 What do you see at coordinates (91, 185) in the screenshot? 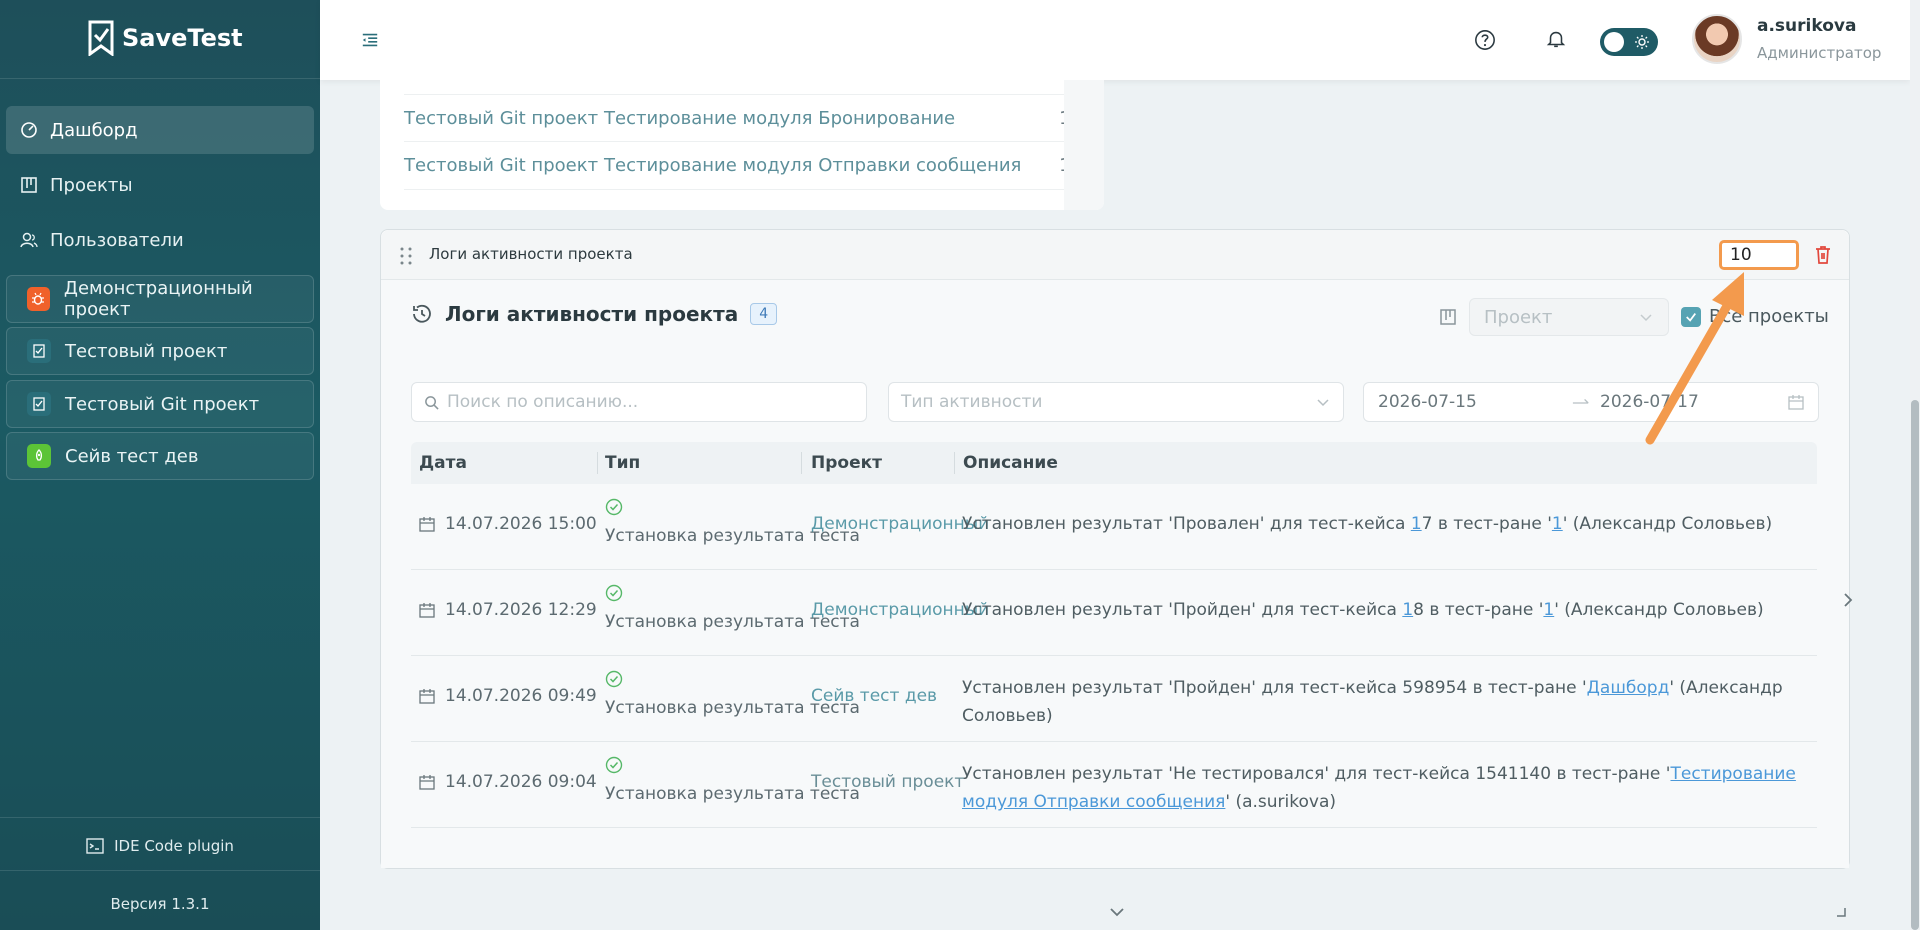
I see `sidebar-item-label: Проекты` at bounding box center [91, 185].